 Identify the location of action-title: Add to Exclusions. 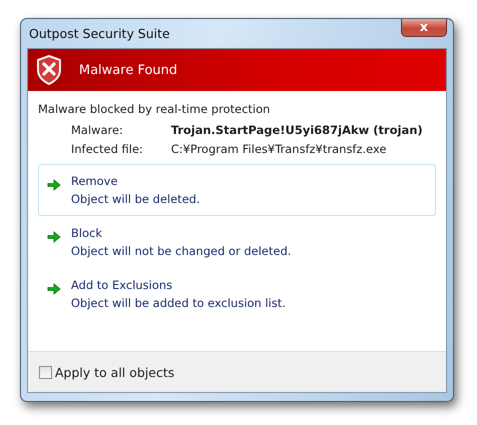
(122, 285).